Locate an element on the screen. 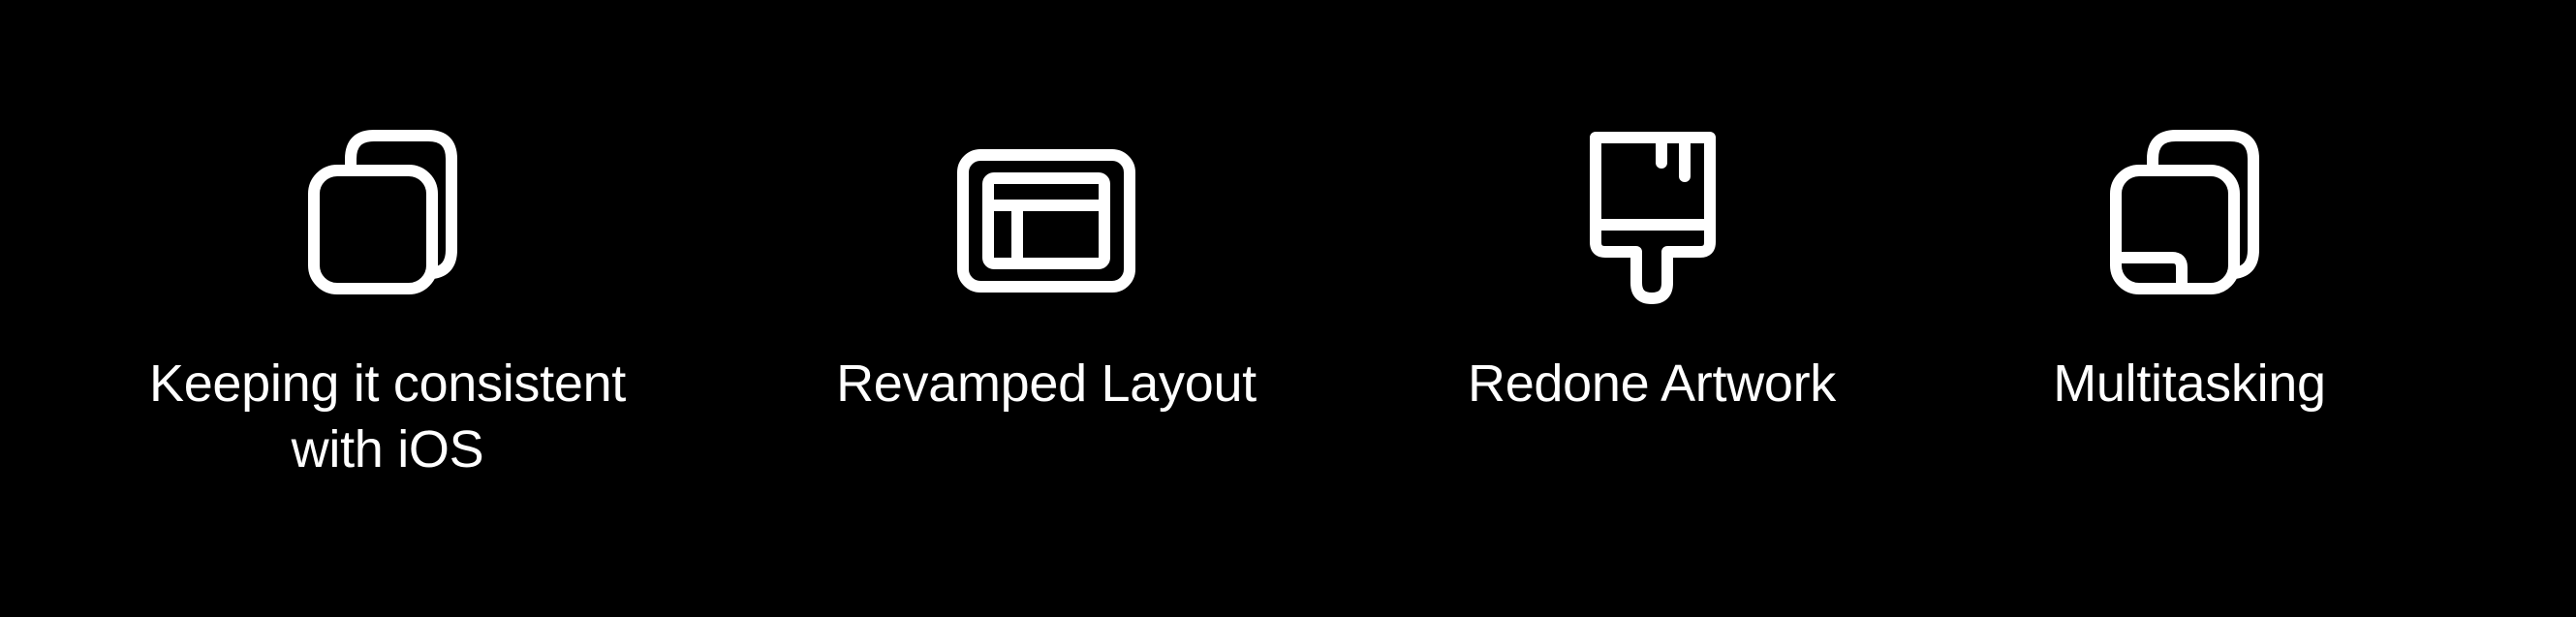 The image size is (2576, 617). feature-label: Redone Artwork is located at coordinates (1652, 384).